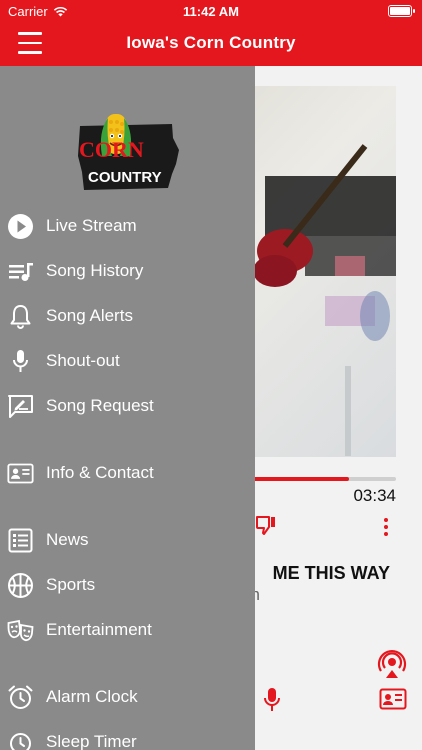 This screenshot has width=422, height=750. Describe the element at coordinates (20, 741) in the screenshot. I see `sleep-timer-icon` at that location.